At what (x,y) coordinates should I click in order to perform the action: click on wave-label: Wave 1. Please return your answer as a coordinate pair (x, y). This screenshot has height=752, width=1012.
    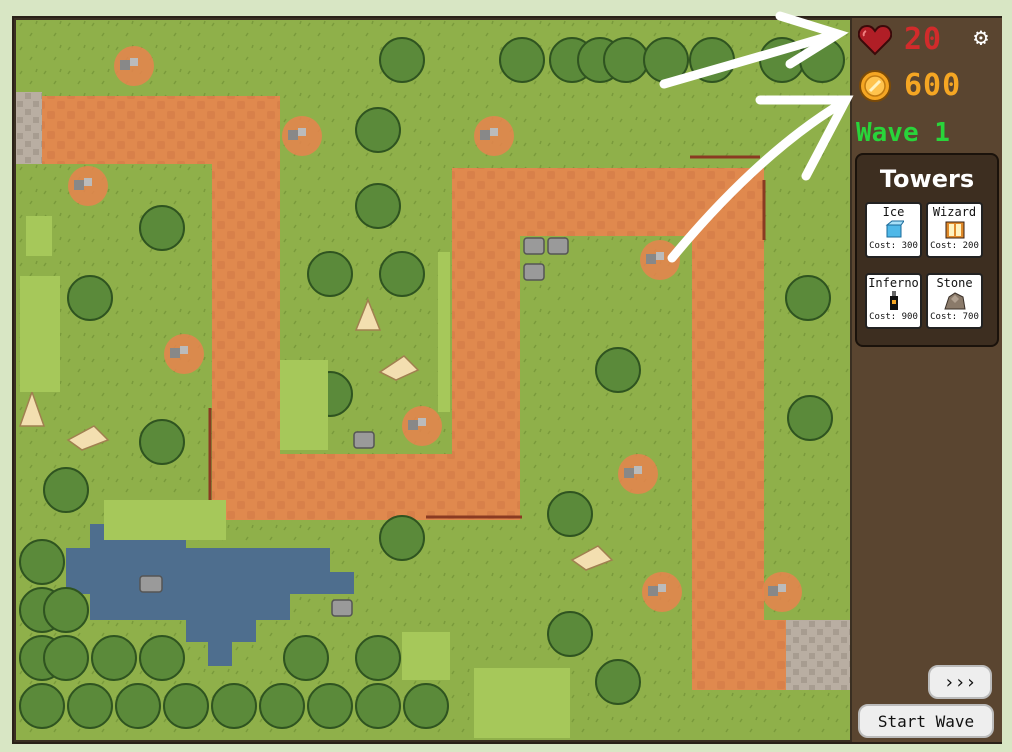
    Looking at the image, I should click on (903, 133).